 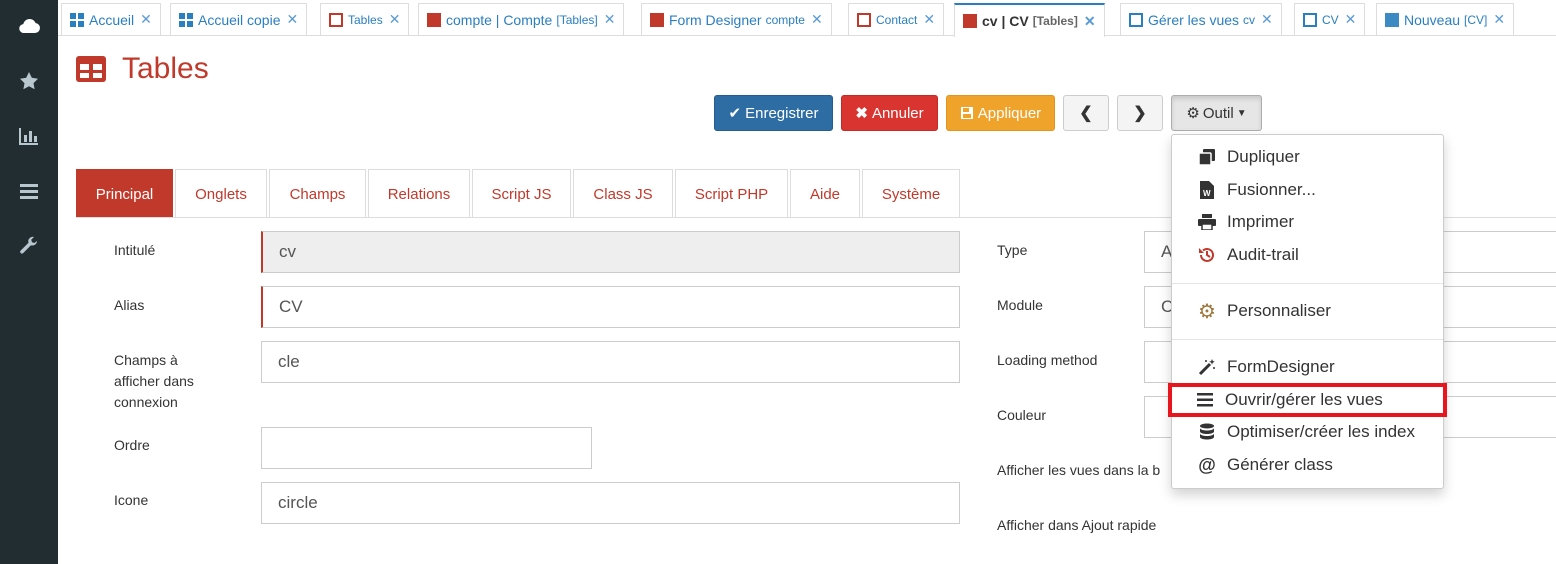 What do you see at coordinates (1207, 432) in the screenshot?
I see `database-icon` at bounding box center [1207, 432].